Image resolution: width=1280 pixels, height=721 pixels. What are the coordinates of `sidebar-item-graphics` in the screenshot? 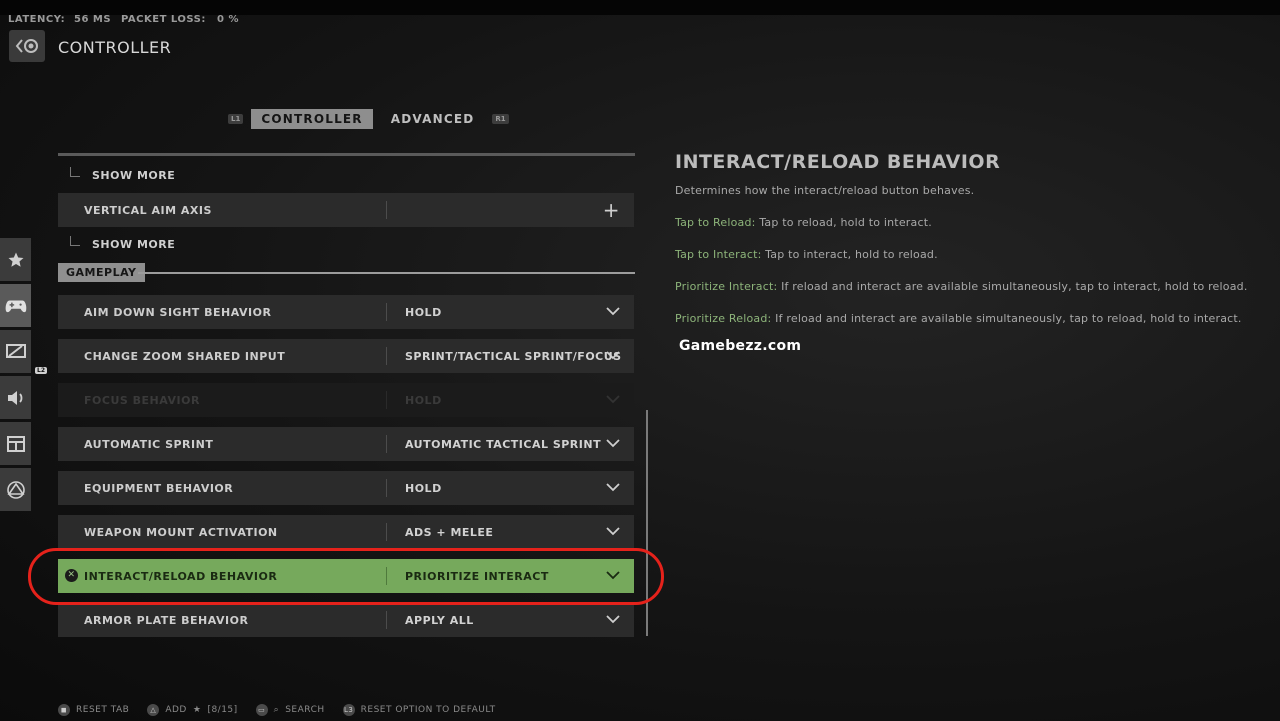 It's located at (15, 351).